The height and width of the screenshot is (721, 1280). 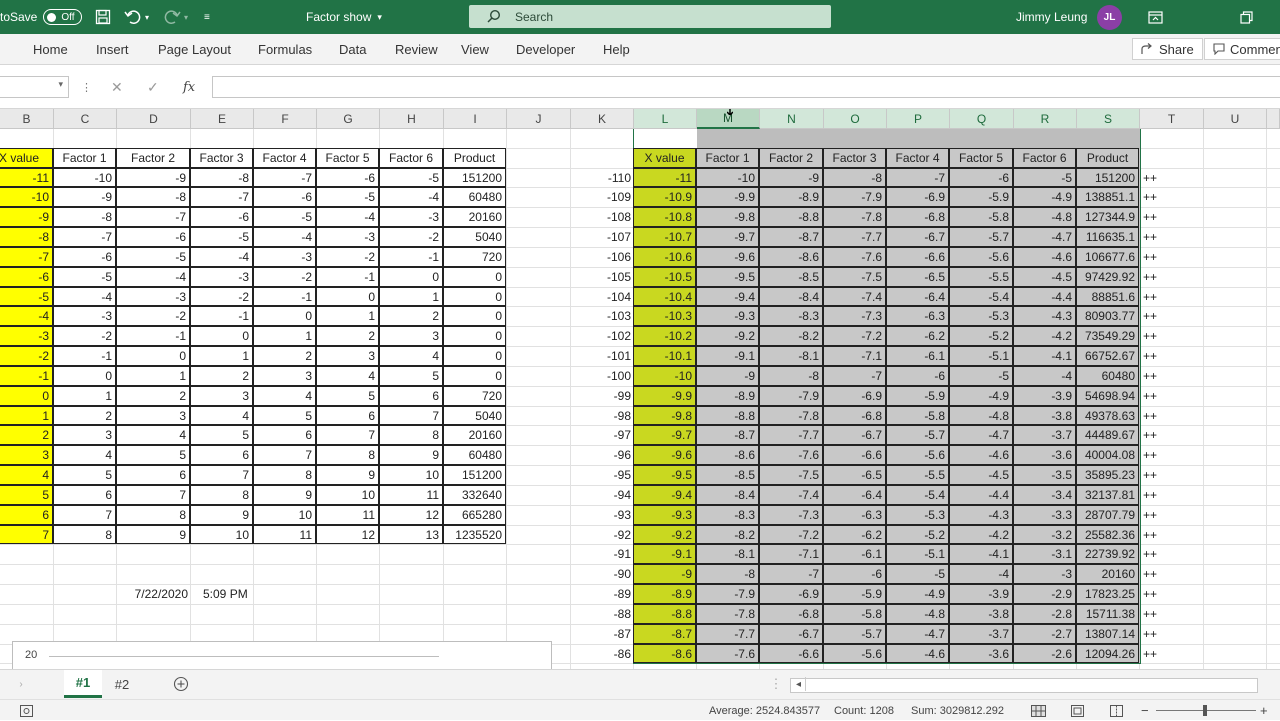 I want to click on right-table-cell: 22739.92, so click(x=1107, y=554).